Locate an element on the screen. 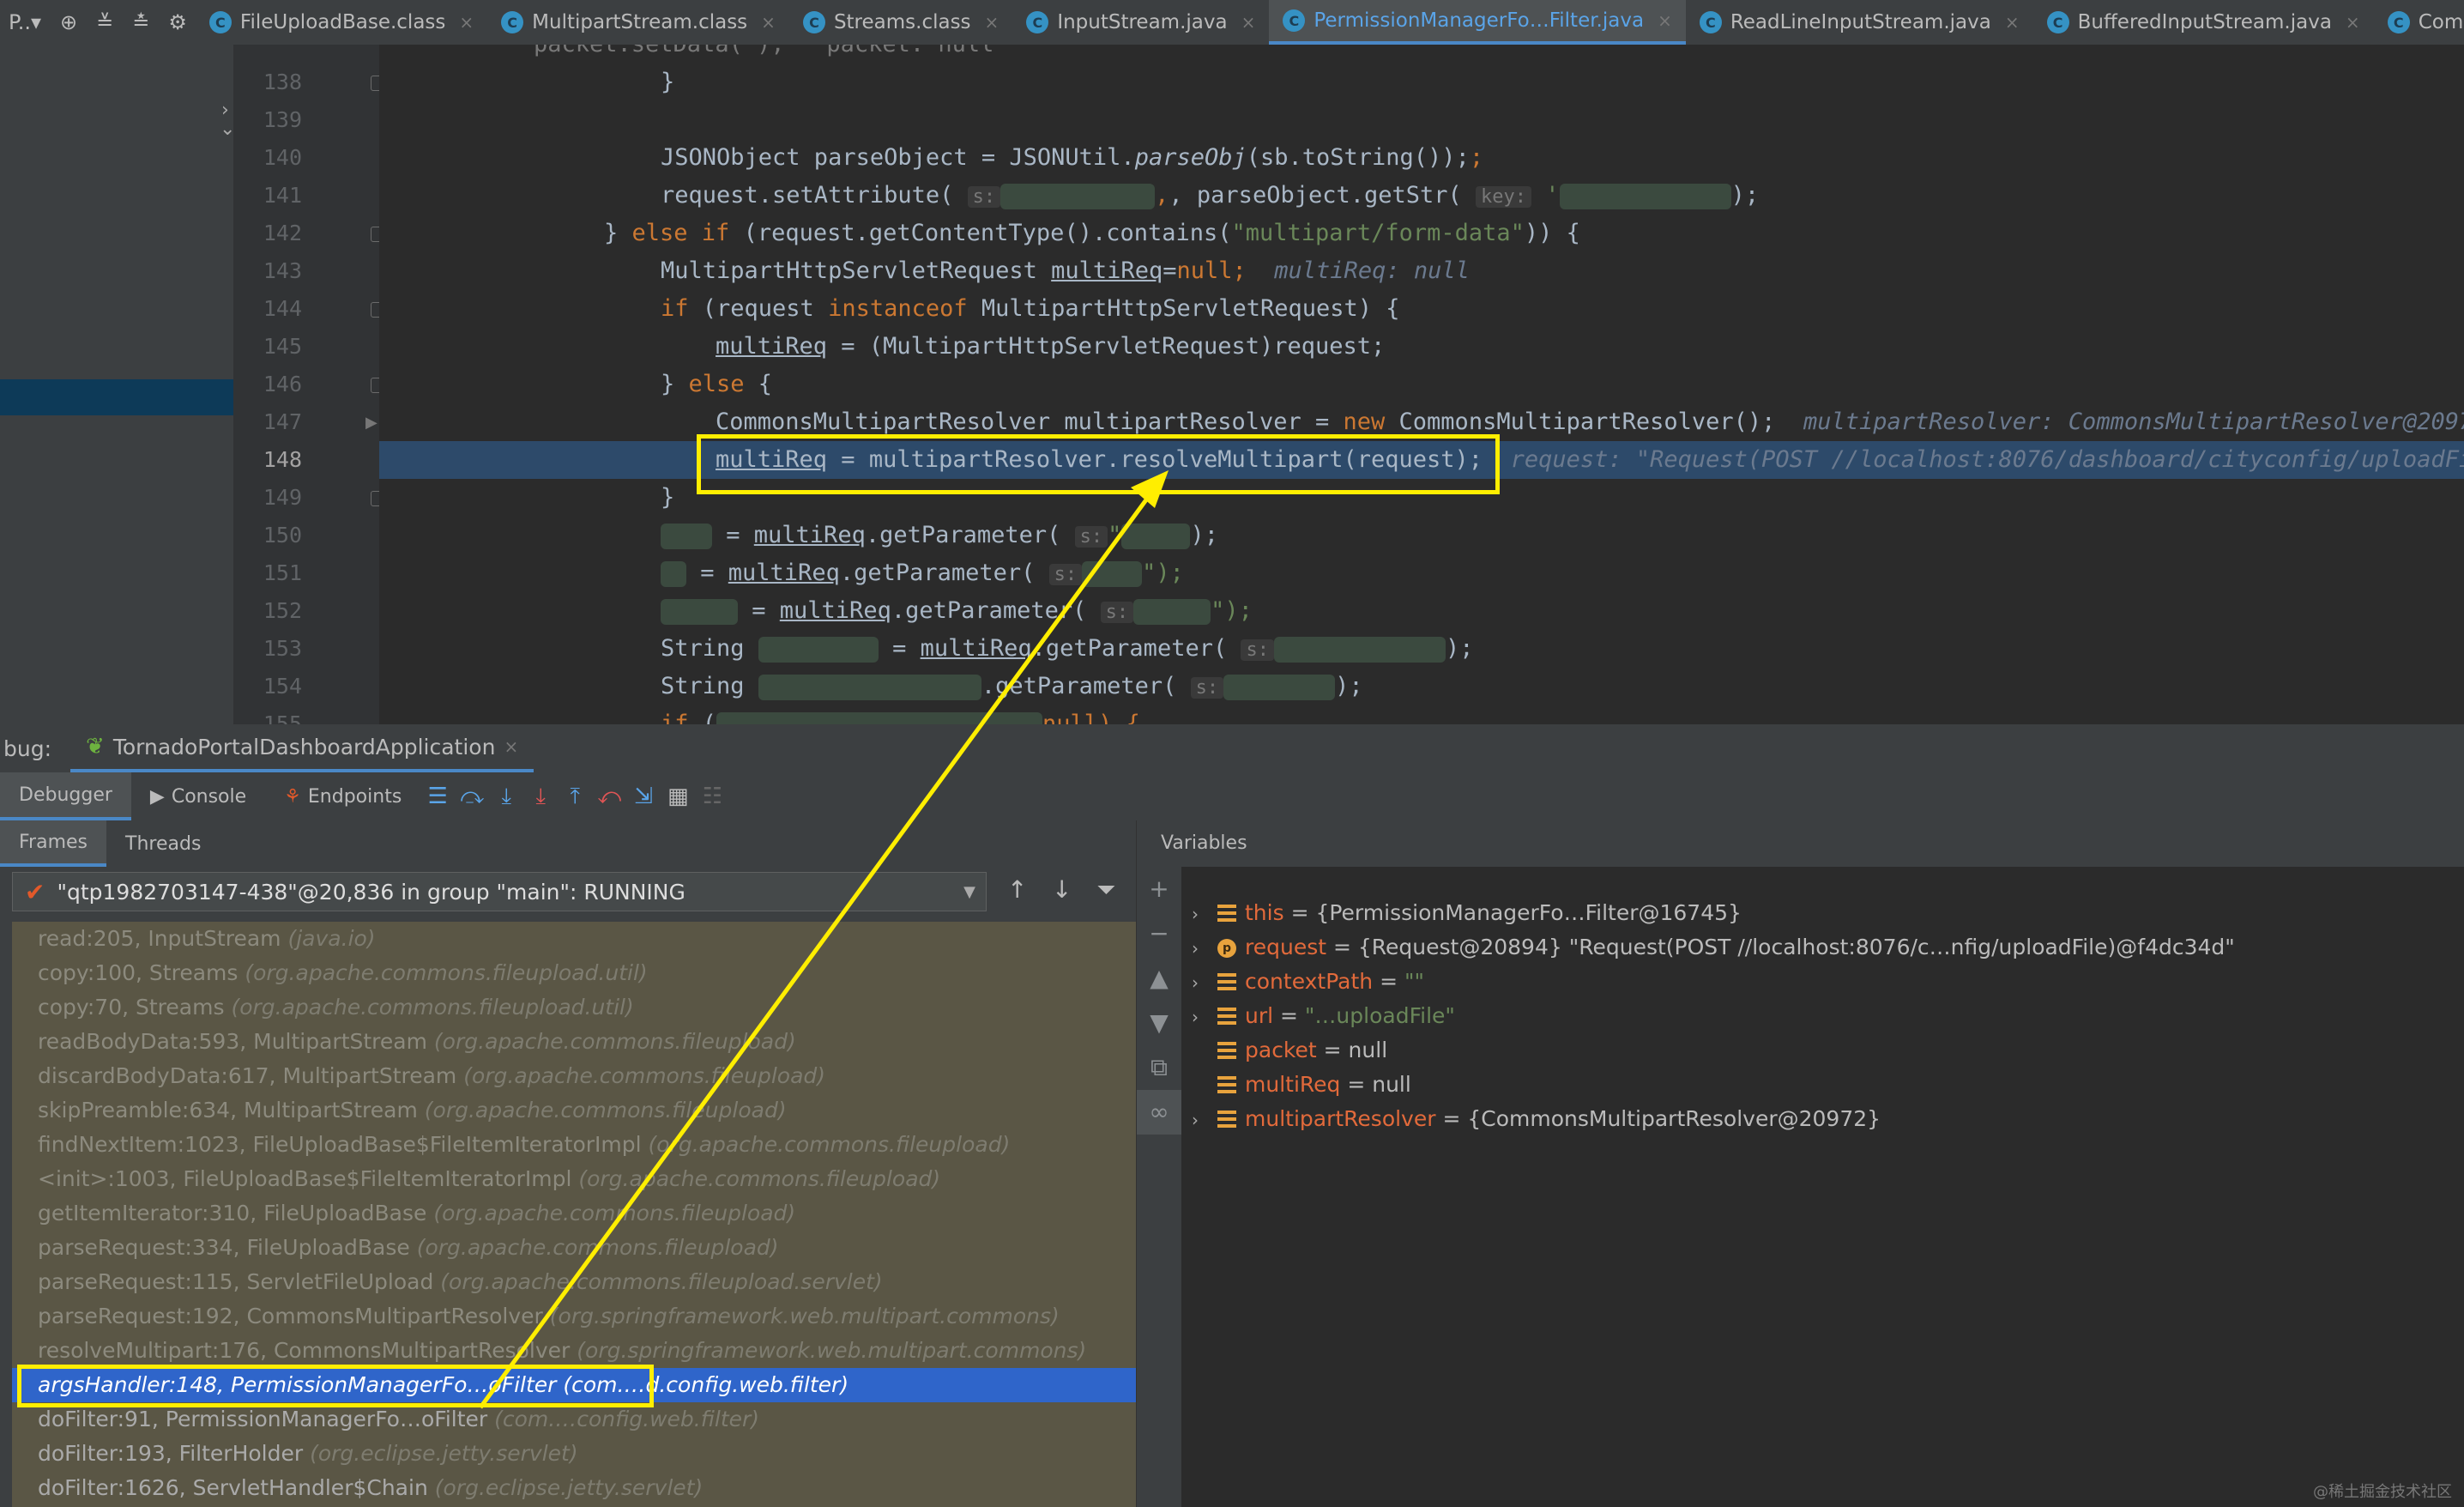  watermark: @稀土掘金技术社区 is located at coordinates (2382, 1492).